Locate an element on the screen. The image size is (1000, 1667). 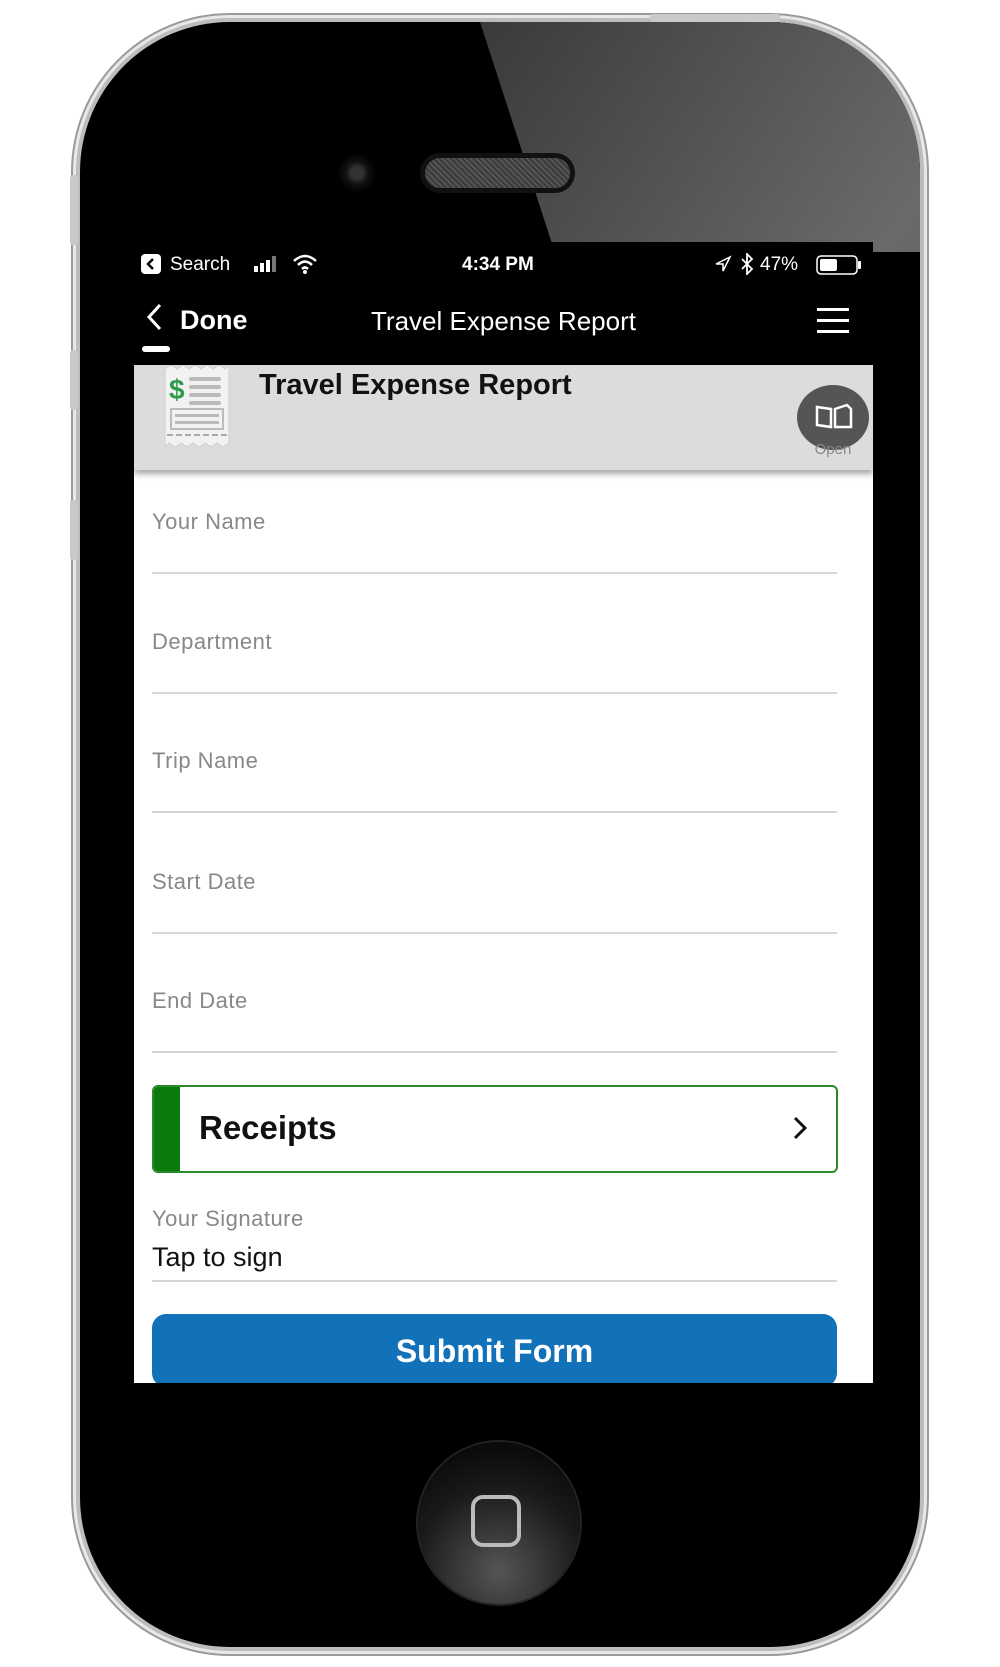
receipt-dollar-icon: $ is located at coordinates (197, 407).